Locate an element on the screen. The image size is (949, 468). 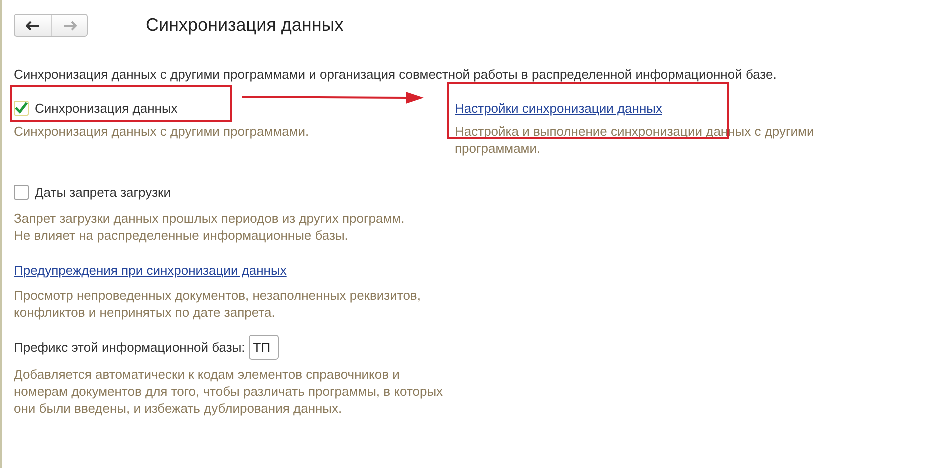
hint-text: Запрет загрузки данных прошлых периодов из других программ. Не влияет на распределенные информационные базы. is located at coordinates (210, 227).